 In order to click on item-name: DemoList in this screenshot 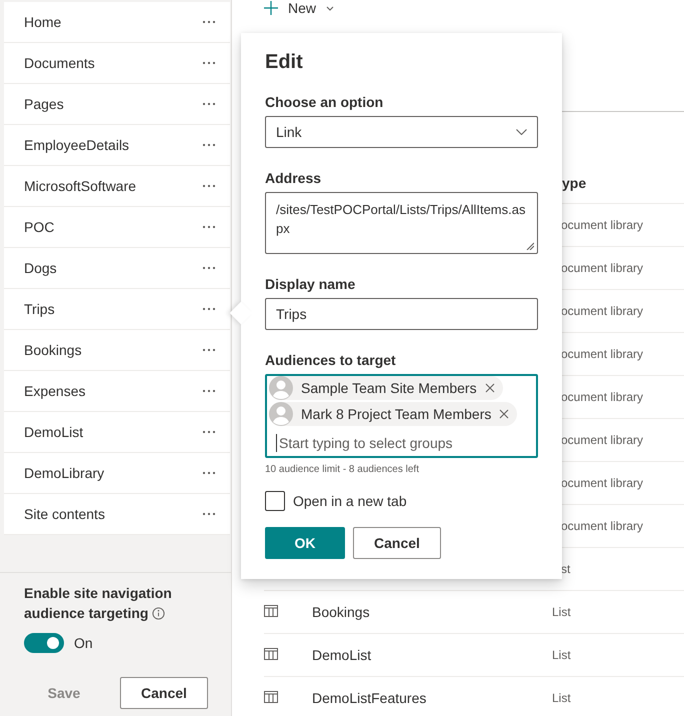, I will do `click(342, 655)`.